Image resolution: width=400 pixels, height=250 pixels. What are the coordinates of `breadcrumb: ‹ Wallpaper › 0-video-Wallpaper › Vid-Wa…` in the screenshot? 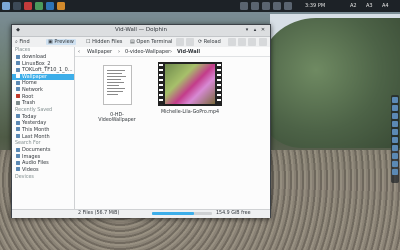 It's located at (172, 52).